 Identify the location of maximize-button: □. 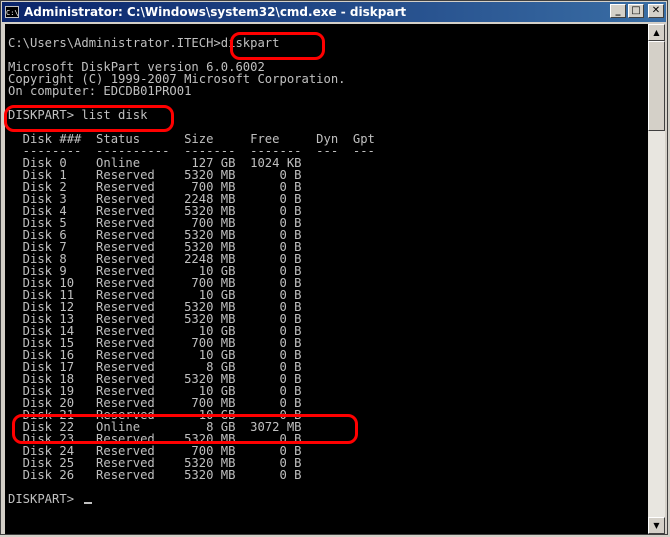
(636, 11).